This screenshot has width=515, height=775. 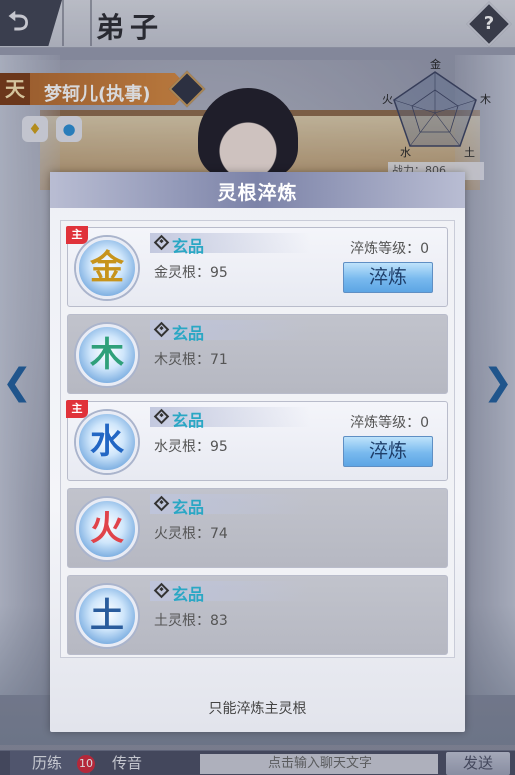 I want to click on dialog-title: 灵根淬炼, so click(x=257, y=193).